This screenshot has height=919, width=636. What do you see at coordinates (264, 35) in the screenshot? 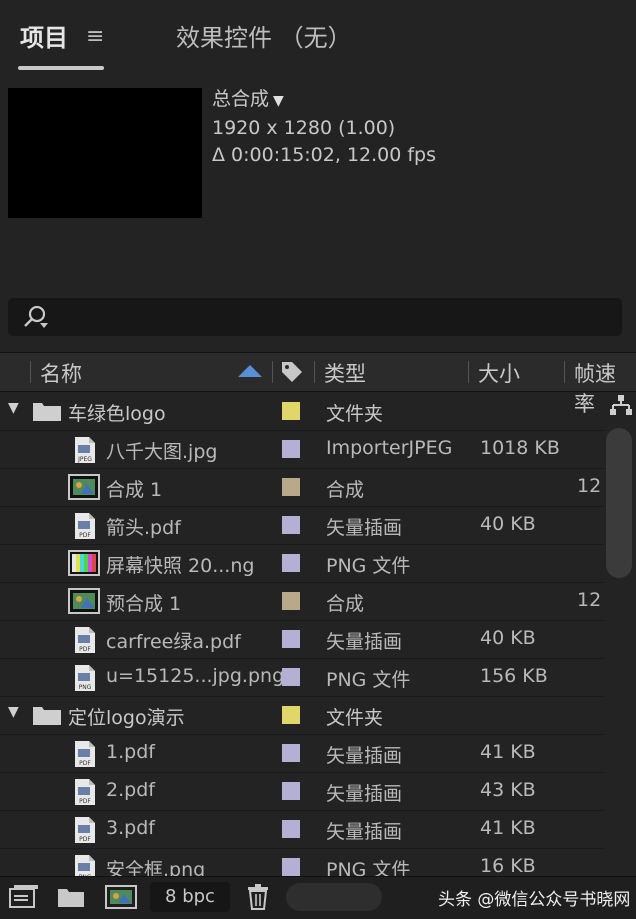
I see `tab-effect-controls: 效果控件 （无）` at bounding box center [264, 35].